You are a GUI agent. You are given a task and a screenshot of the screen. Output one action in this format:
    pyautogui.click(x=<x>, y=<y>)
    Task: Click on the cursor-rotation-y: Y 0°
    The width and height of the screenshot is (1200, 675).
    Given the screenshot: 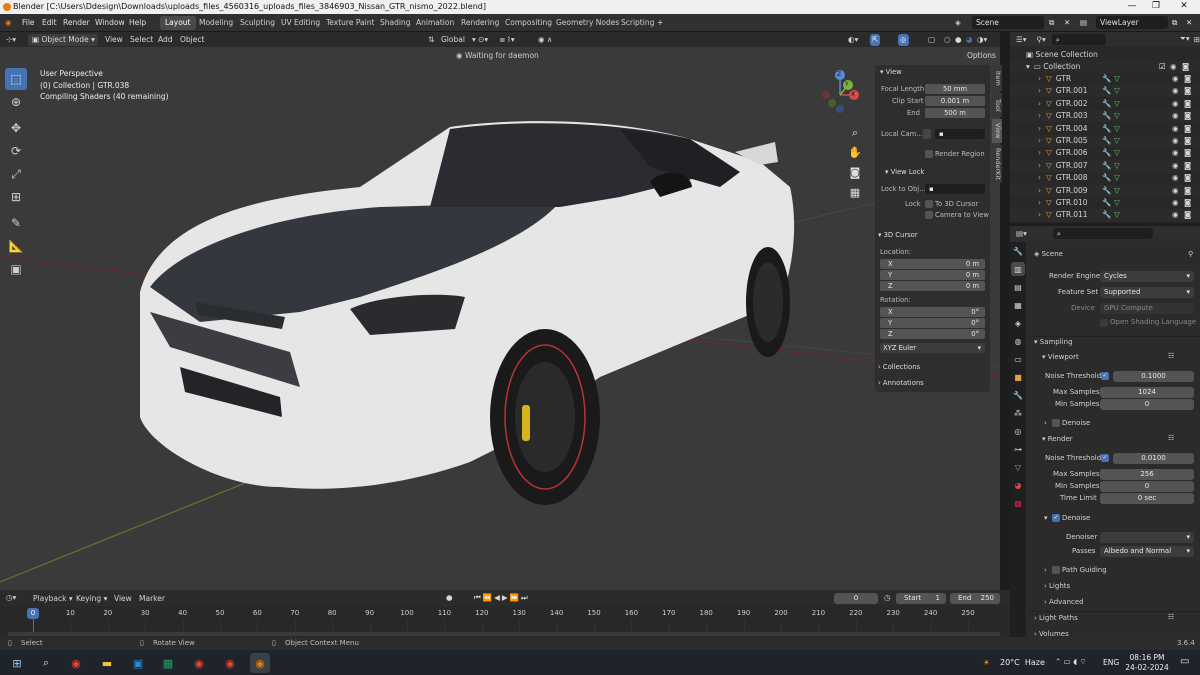 What is the action you would take?
    pyautogui.click(x=932, y=323)
    